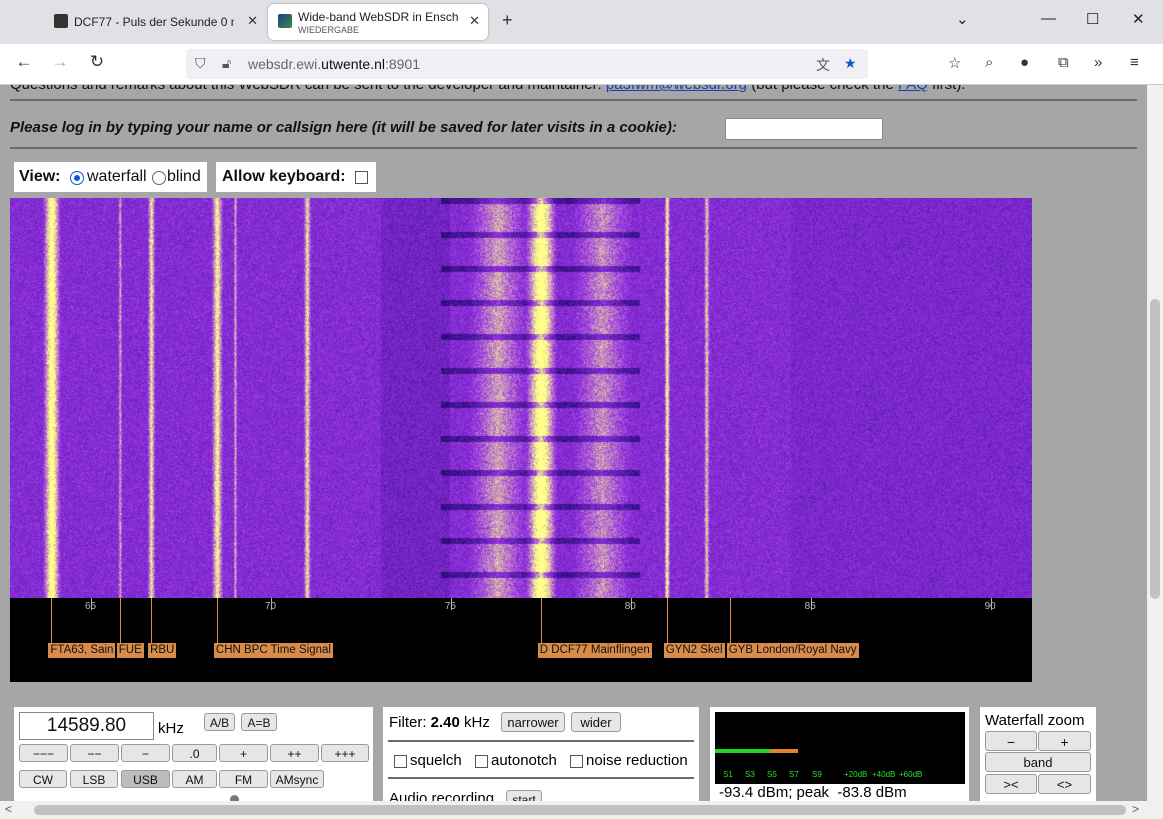 The image size is (1163, 819). Describe the element at coordinates (8, 809) in the screenshot. I see `scroll-left-icon: <` at that location.